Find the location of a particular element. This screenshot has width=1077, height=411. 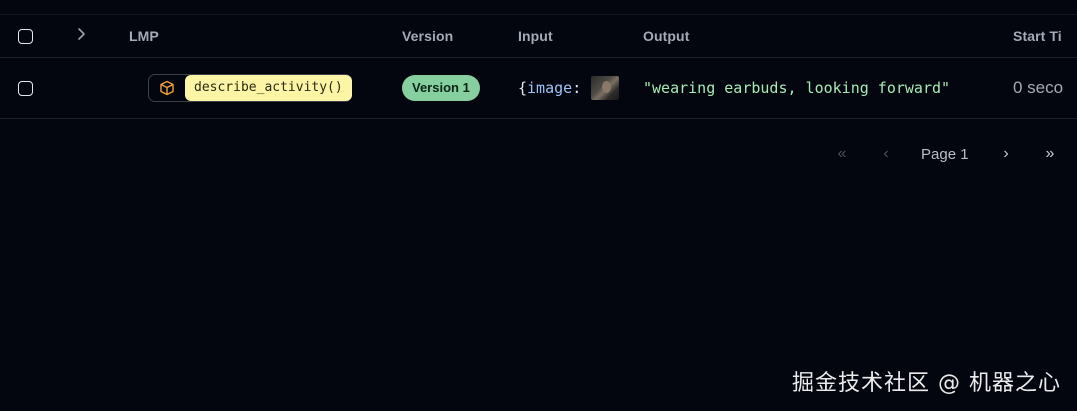

header-start-time-label: Start Ti is located at coordinates (1037, 36).